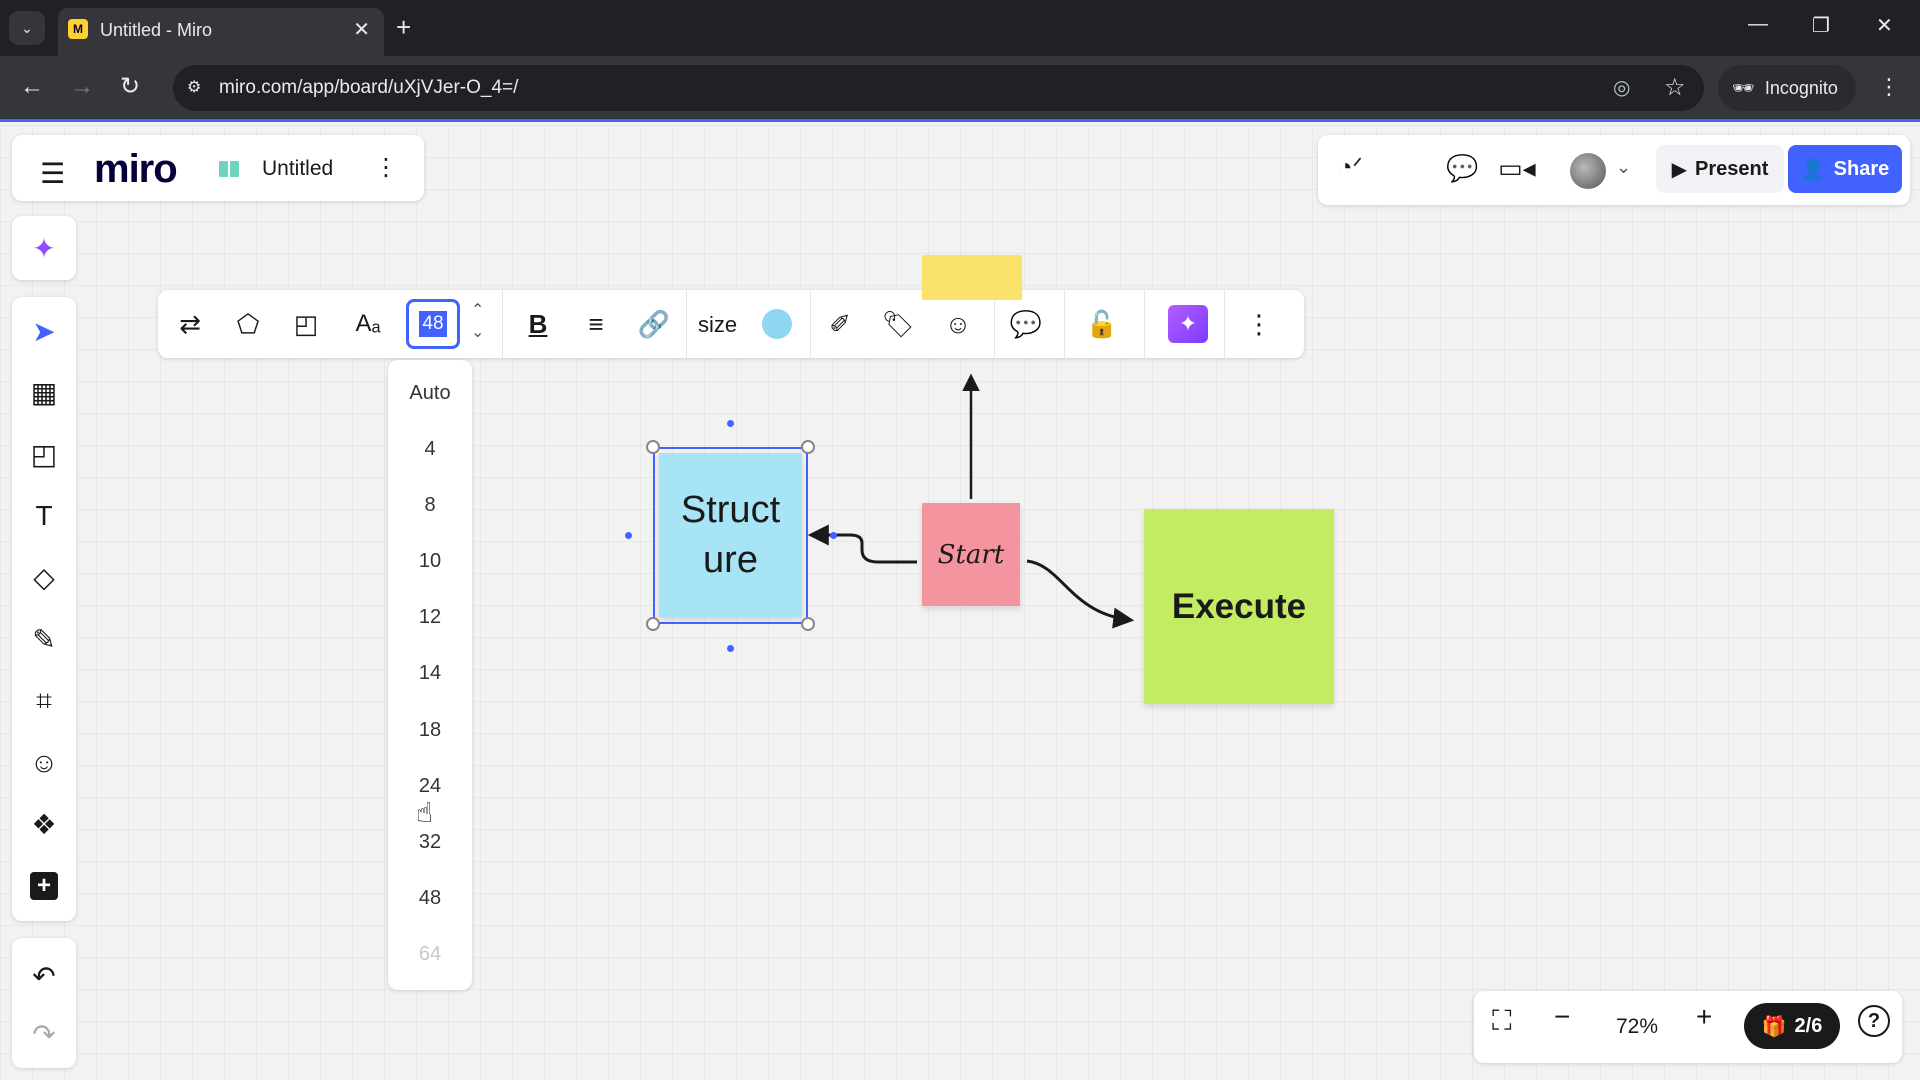 The height and width of the screenshot is (1080, 1920). I want to click on user-avatar, so click(1588, 171).